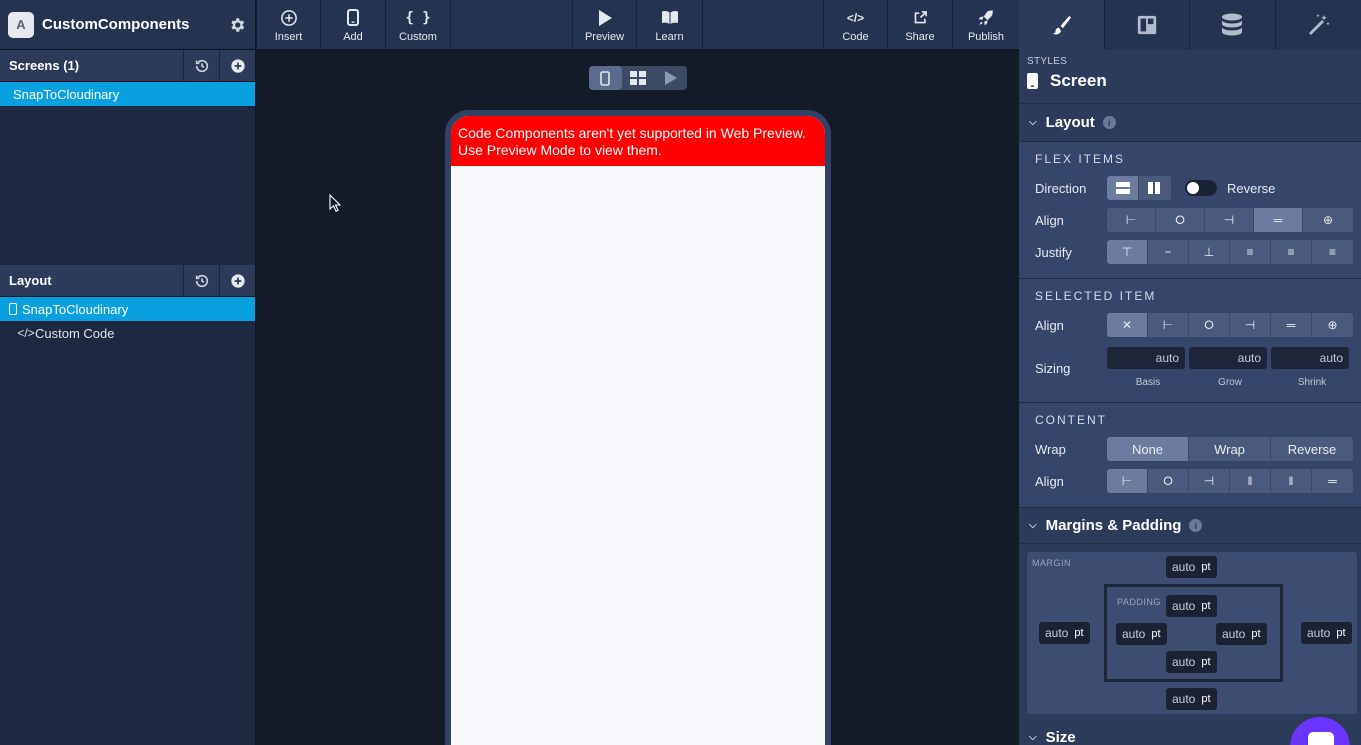  What do you see at coordinates (1190, 123) in the screenshot?
I see `layout-section-header: ⌵ Layout i` at bounding box center [1190, 123].